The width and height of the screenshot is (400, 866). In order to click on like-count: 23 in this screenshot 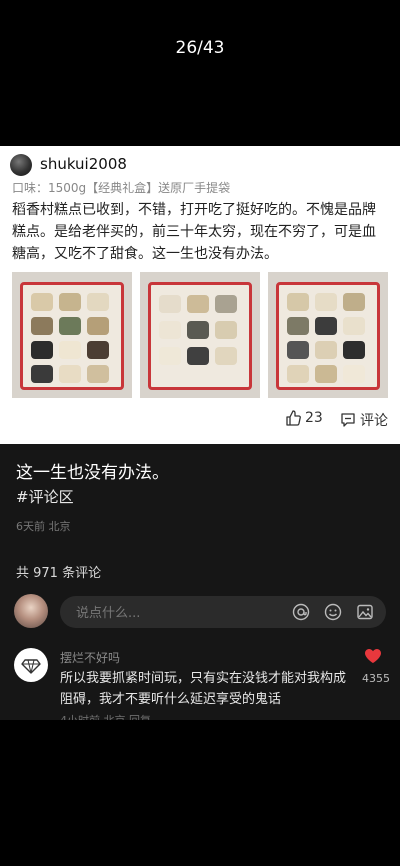, I will do `click(314, 418)`.